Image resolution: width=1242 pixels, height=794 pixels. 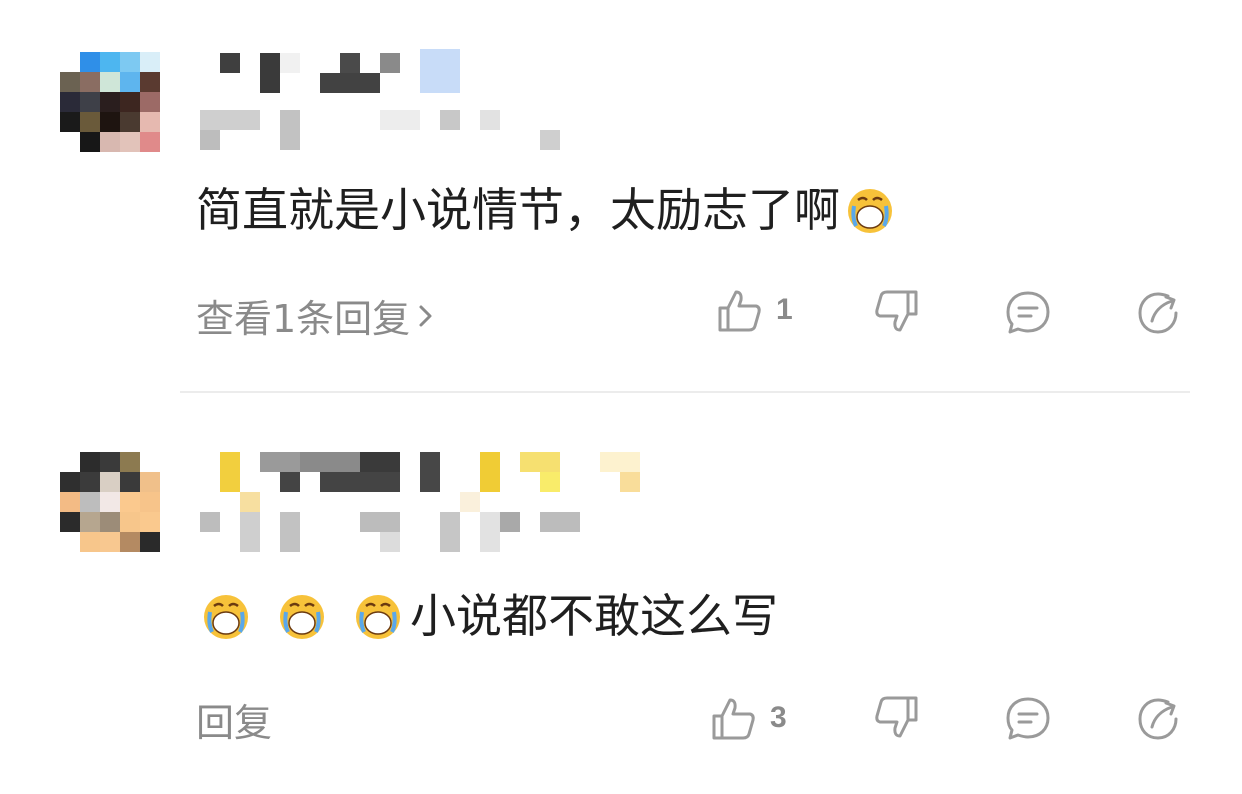 I want to click on like-button: 3, so click(x=748, y=718).